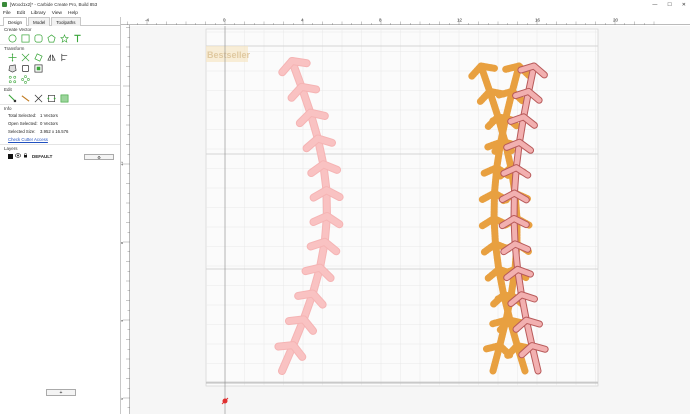 Image resolution: width=690 pixels, height=414 pixels. I want to click on boolean-icon, so click(64, 98).